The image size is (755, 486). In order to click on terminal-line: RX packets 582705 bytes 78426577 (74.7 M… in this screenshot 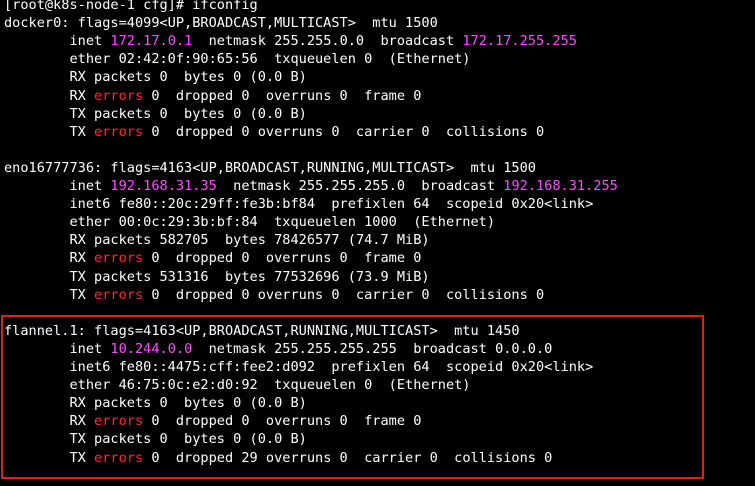, I will do `click(217, 240)`.